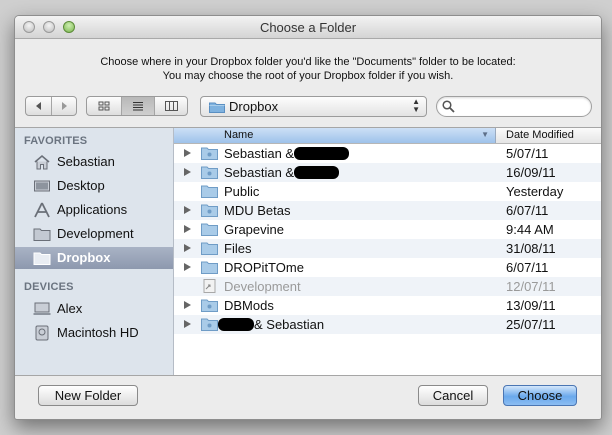 The image size is (612, 435). What do you see at coordinates (387, 267) in the screenshot?
I see `table-row: DROPitTOme 6/07/11` at bounding box center [387, 267].